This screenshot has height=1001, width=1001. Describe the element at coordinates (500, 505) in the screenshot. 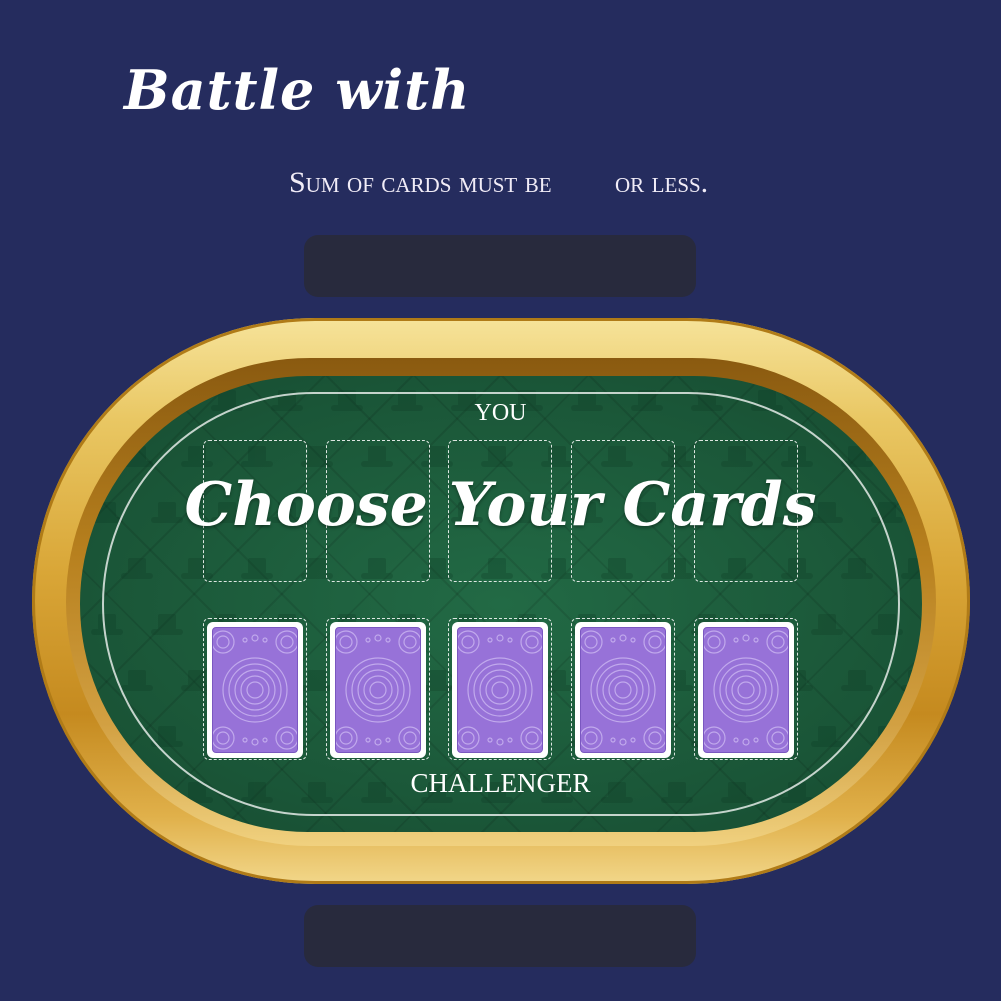

I see `choose-cards-prompt: Choose Your Cards` at that location.